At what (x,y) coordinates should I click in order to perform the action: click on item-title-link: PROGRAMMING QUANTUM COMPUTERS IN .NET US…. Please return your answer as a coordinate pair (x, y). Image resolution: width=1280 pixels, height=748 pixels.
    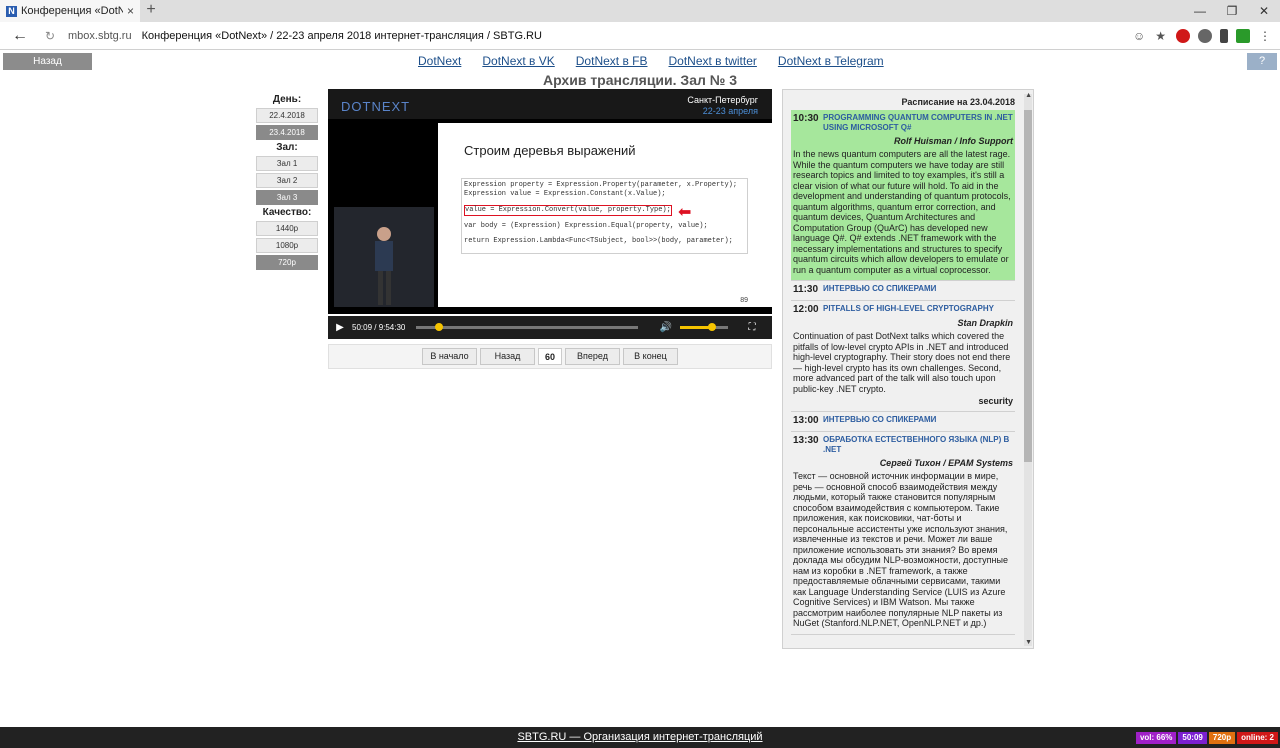
    Looking at the image, I should click on (918, 123).